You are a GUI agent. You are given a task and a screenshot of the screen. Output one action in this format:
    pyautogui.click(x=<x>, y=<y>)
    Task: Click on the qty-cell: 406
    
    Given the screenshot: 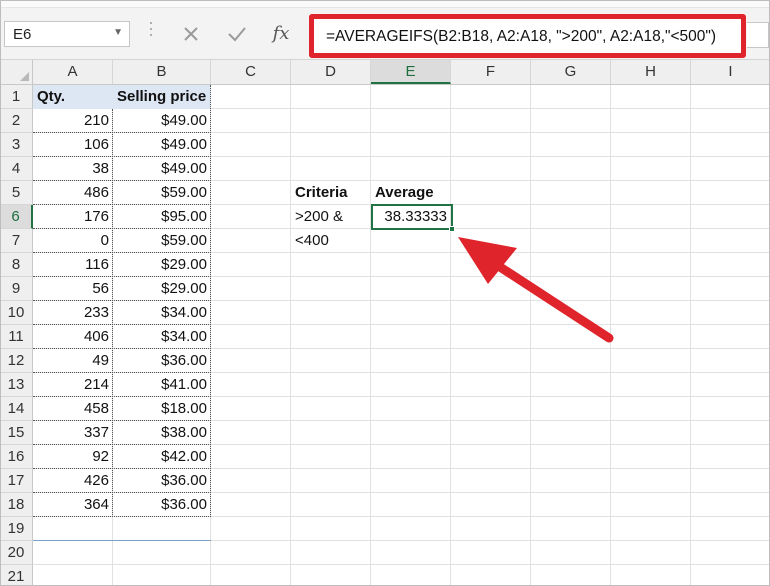 What is the action you would take?
    pyautogui.click(x=73, y=337)
    